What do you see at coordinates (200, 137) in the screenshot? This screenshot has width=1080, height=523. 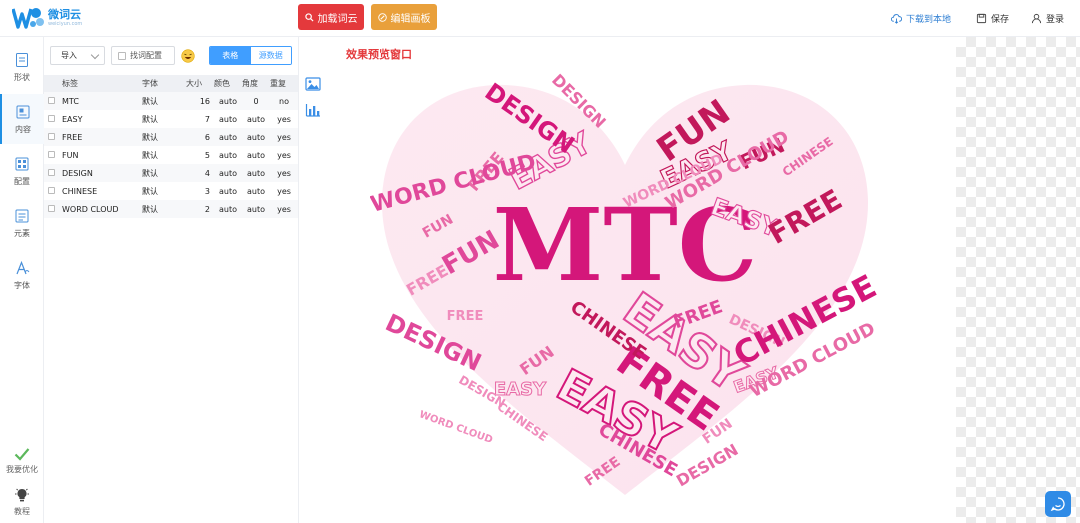 I see `cell-size: 6` at bounding box center [200, 137].